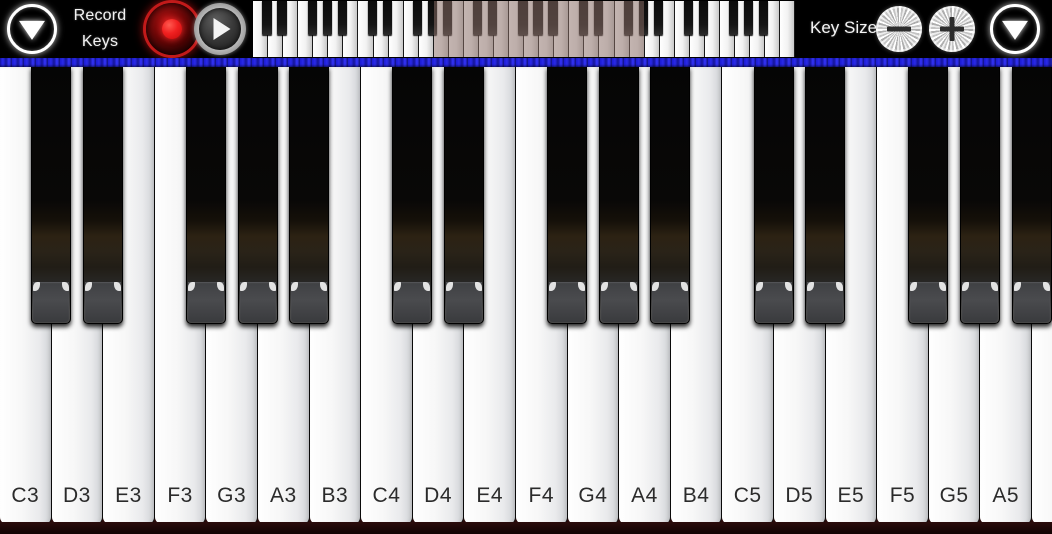 Image resolution: width=1052 pixels, height=534 pixels. I want to click on play-triangle-icon, so click(222, 29).